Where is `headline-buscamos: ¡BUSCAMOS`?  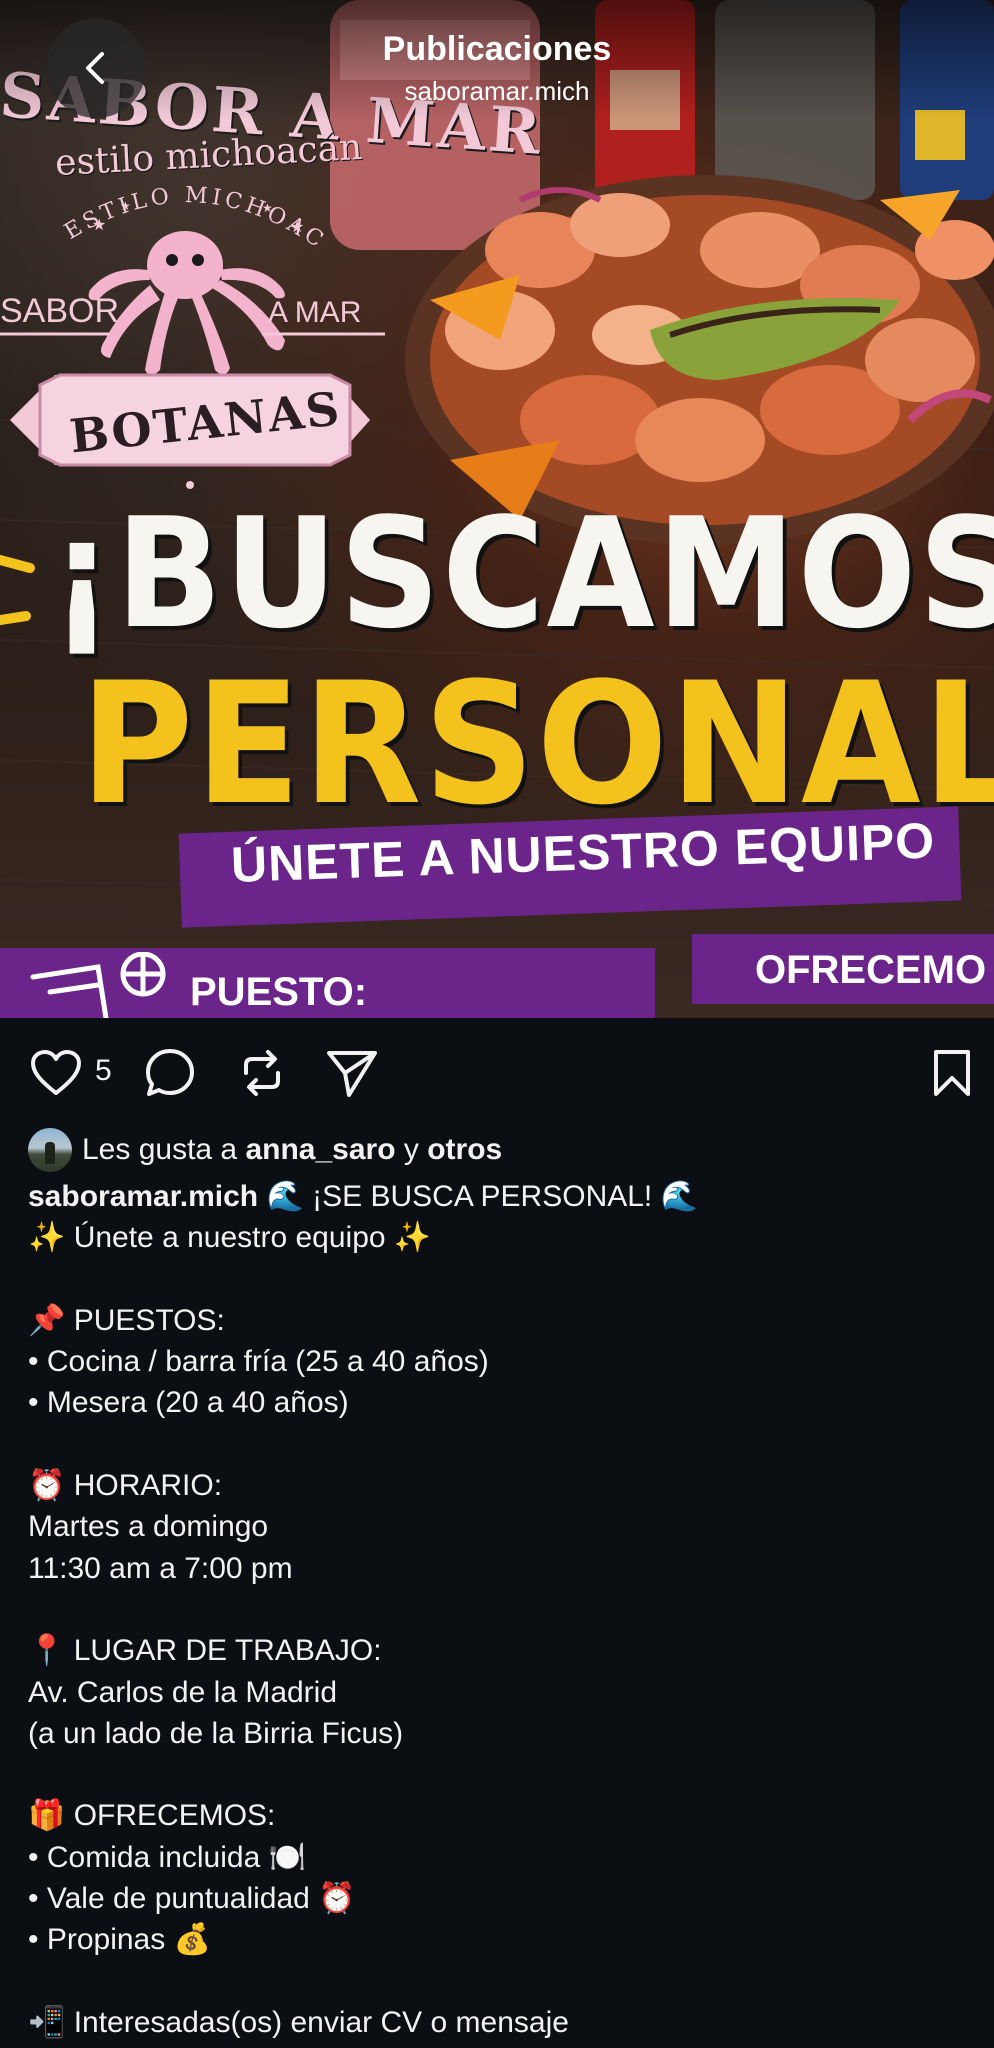
headline-buscamos: ¡BUSCAMOS is located at coordinates (522, 573).